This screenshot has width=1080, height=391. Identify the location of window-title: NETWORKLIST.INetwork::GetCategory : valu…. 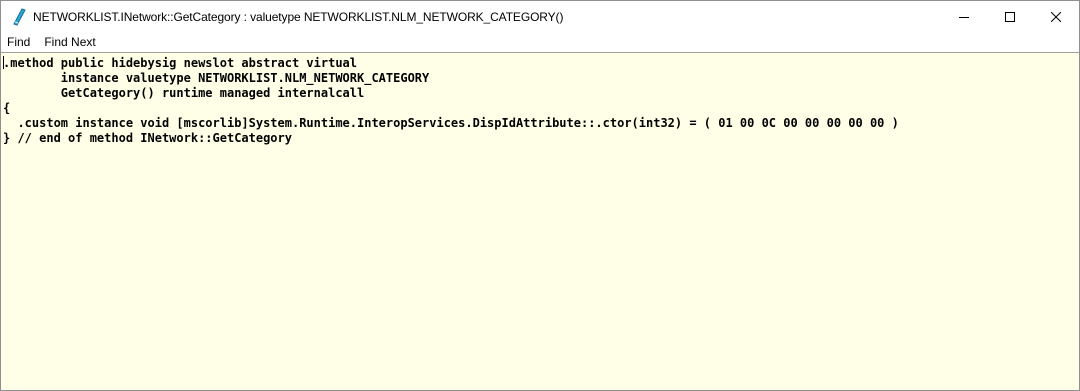
(298, 16).